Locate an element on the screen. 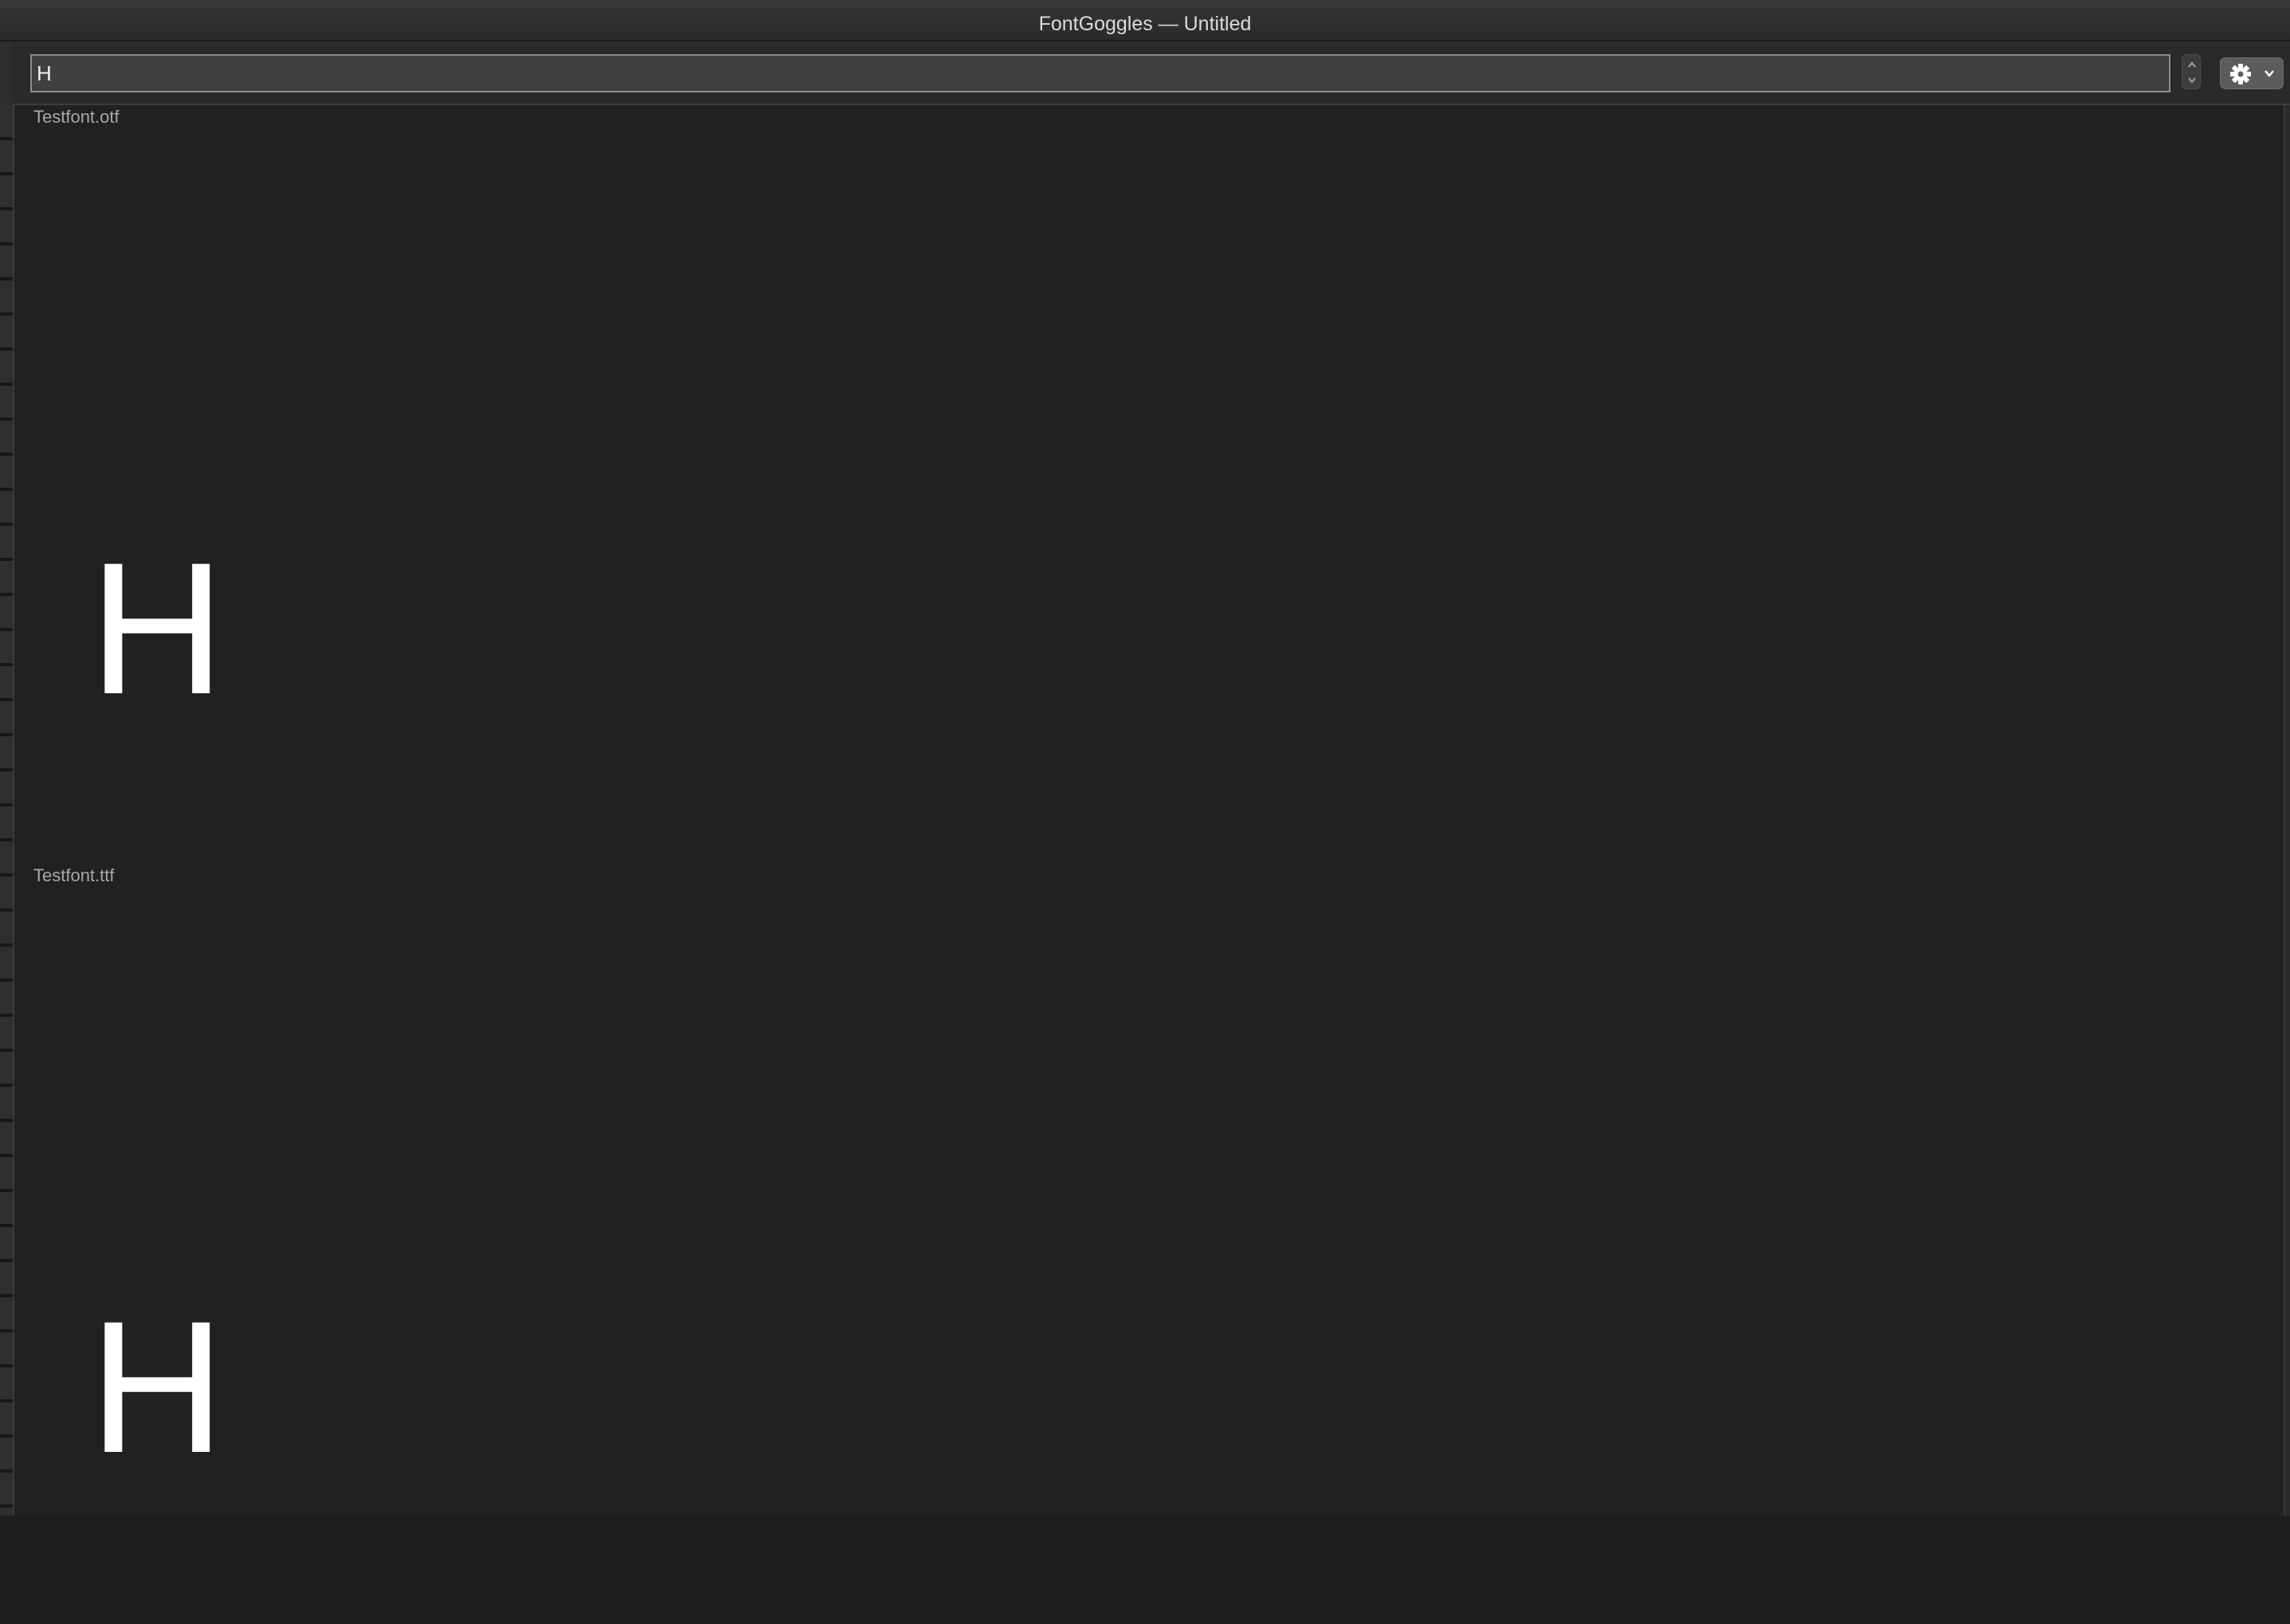  right-scroll-edge is located at coordinates (2287, 810).